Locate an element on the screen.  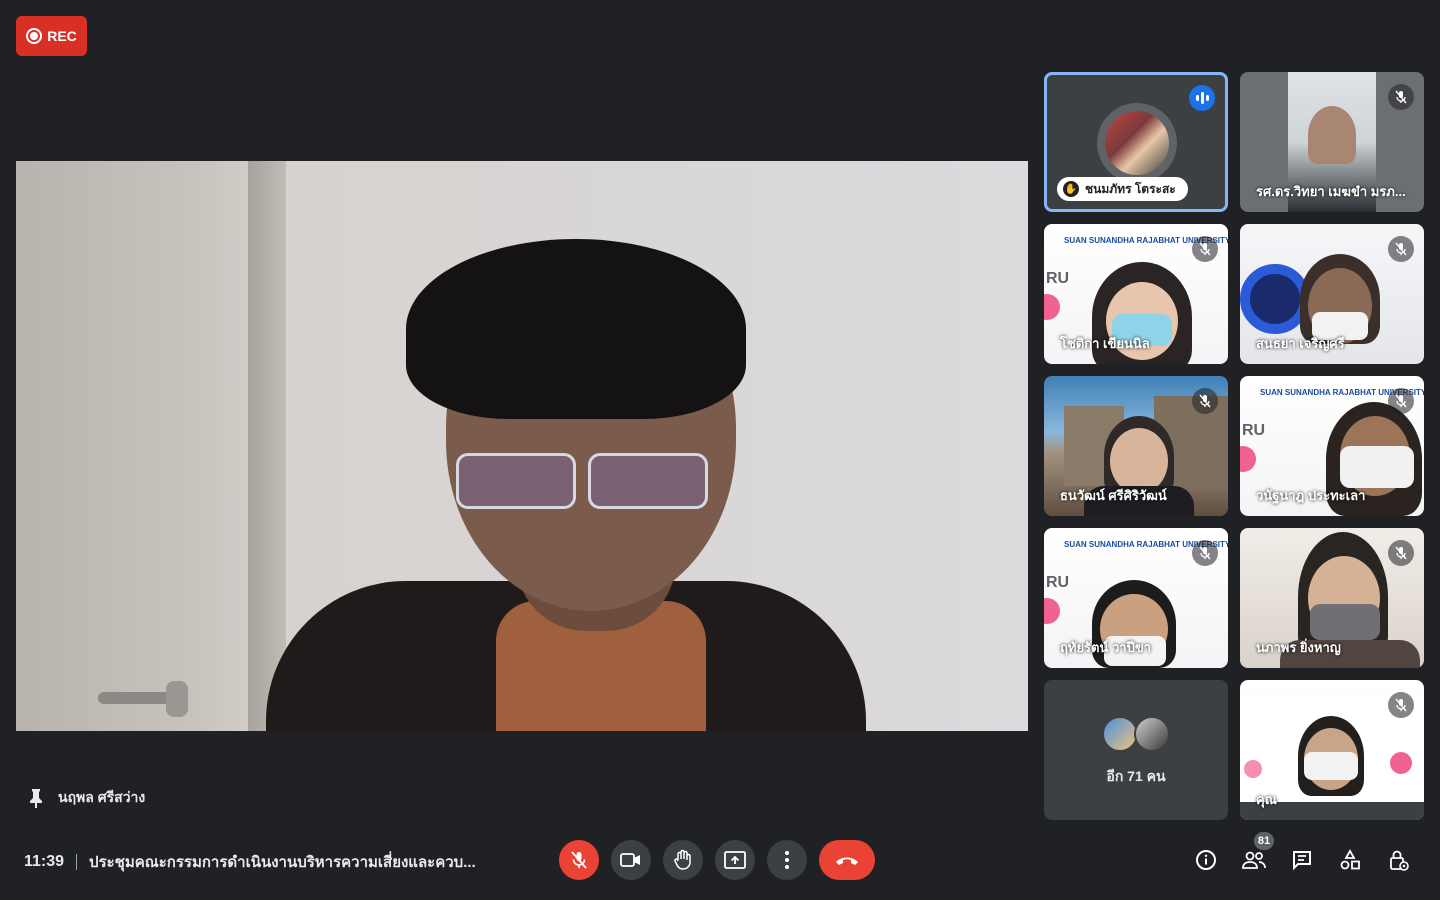
chat-icon is located at coordinates (1302, 861).